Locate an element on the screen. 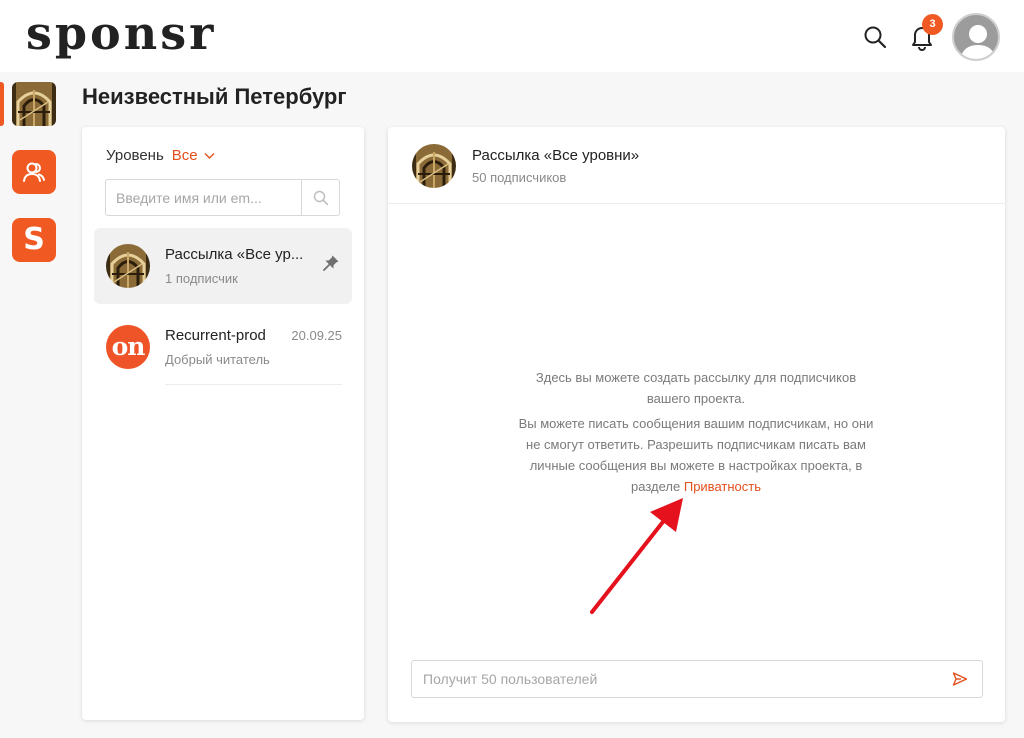 This screenshot has height=738, width=1024. level-label: Уровень is located at coordinates (135, 155).